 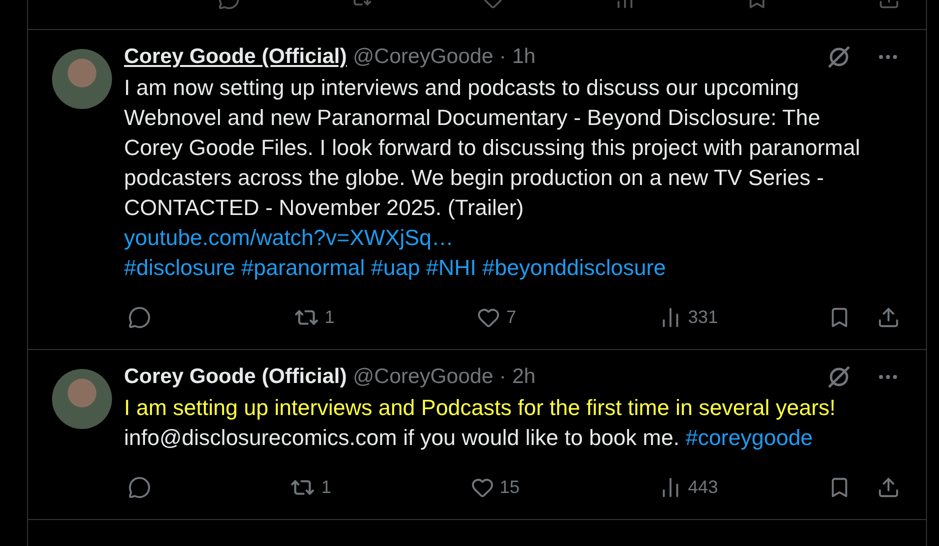 What do you see at coordinates (749, 437) in the screenshot?
I see `link: #coreygoode` at bounding box center [749, 437].